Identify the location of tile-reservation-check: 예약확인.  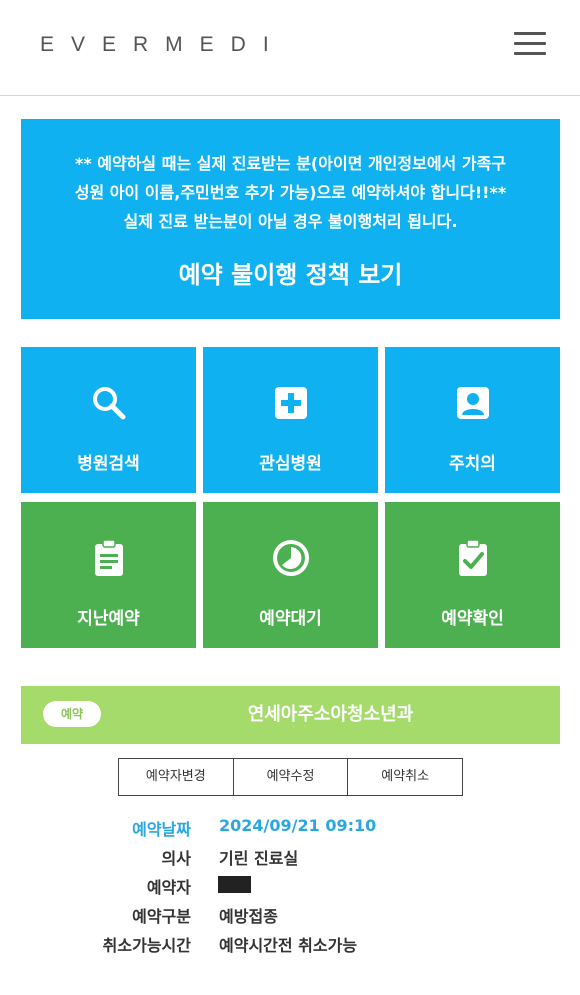
(472, 575).